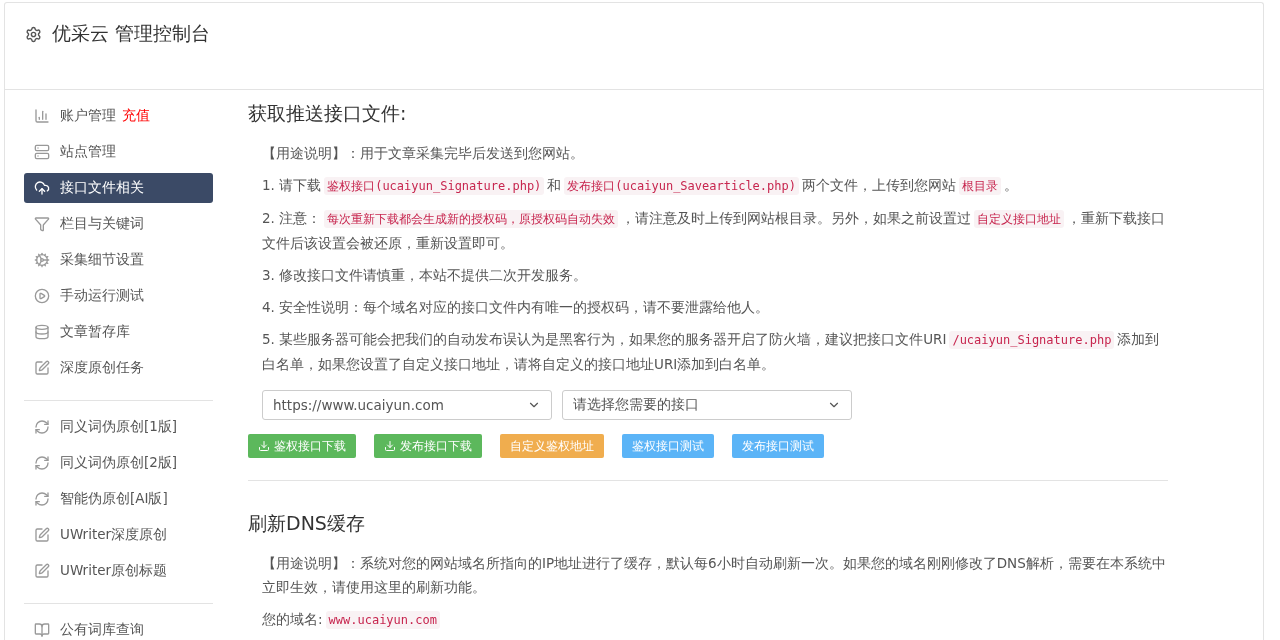 The height and width of the screenshot is (640, 1280). What do you see at coordinates (407, 405) in the screenshot?
I see `site-select: https://www.ucaiyun.com` at bounding box center [407, 405].